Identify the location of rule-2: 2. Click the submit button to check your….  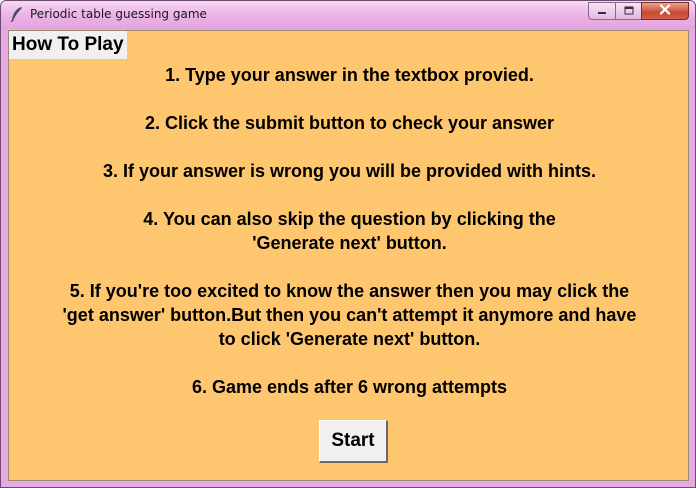
(349, 123).